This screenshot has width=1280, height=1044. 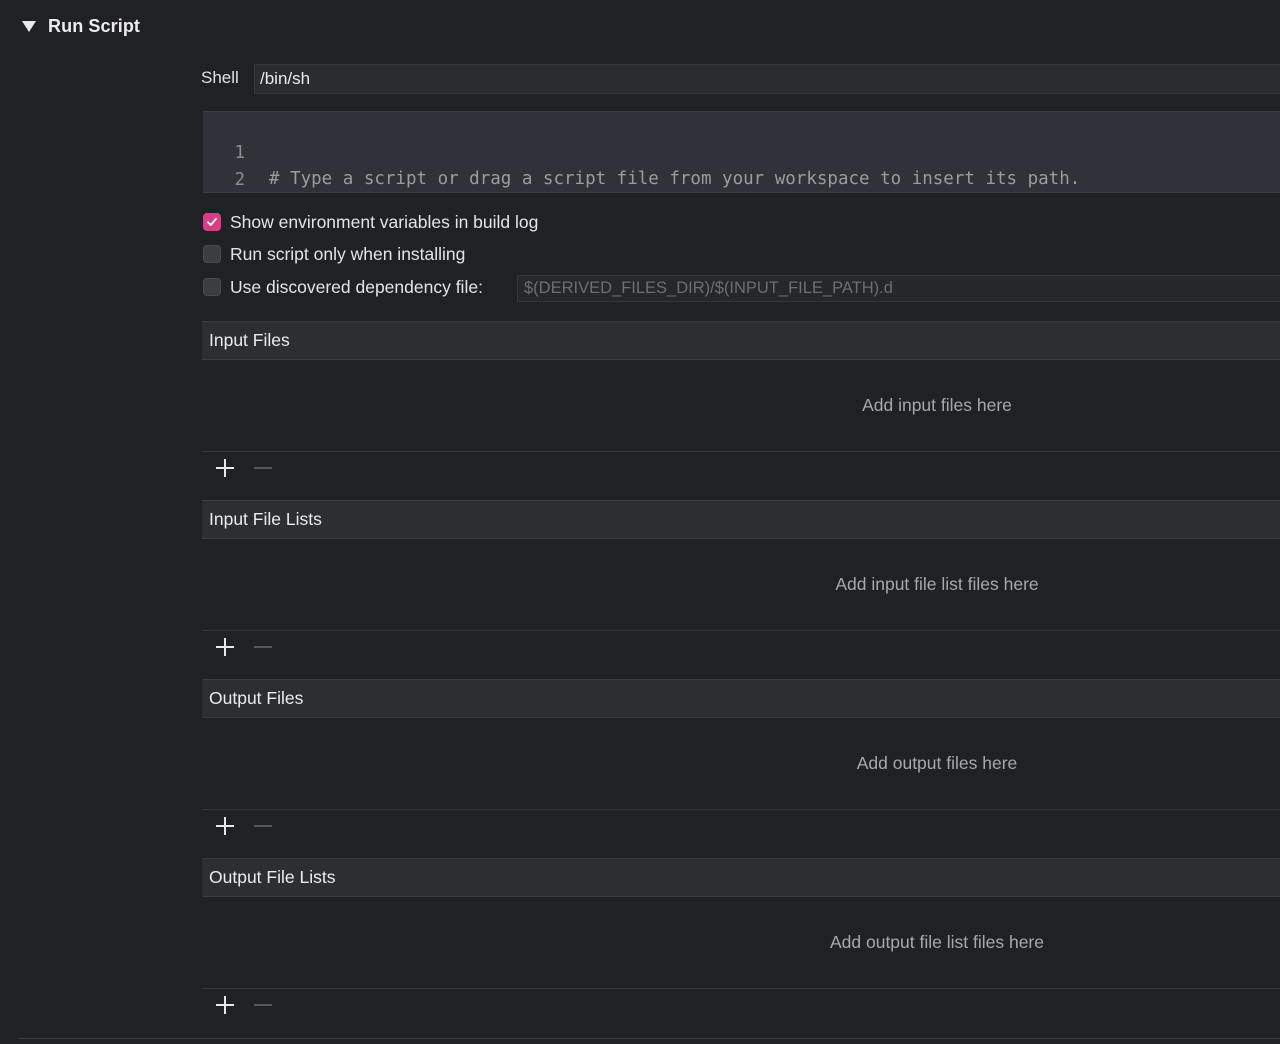 I want to click on show-env-vars-option: Show environment variables in build log, so click(x=370, y=222).